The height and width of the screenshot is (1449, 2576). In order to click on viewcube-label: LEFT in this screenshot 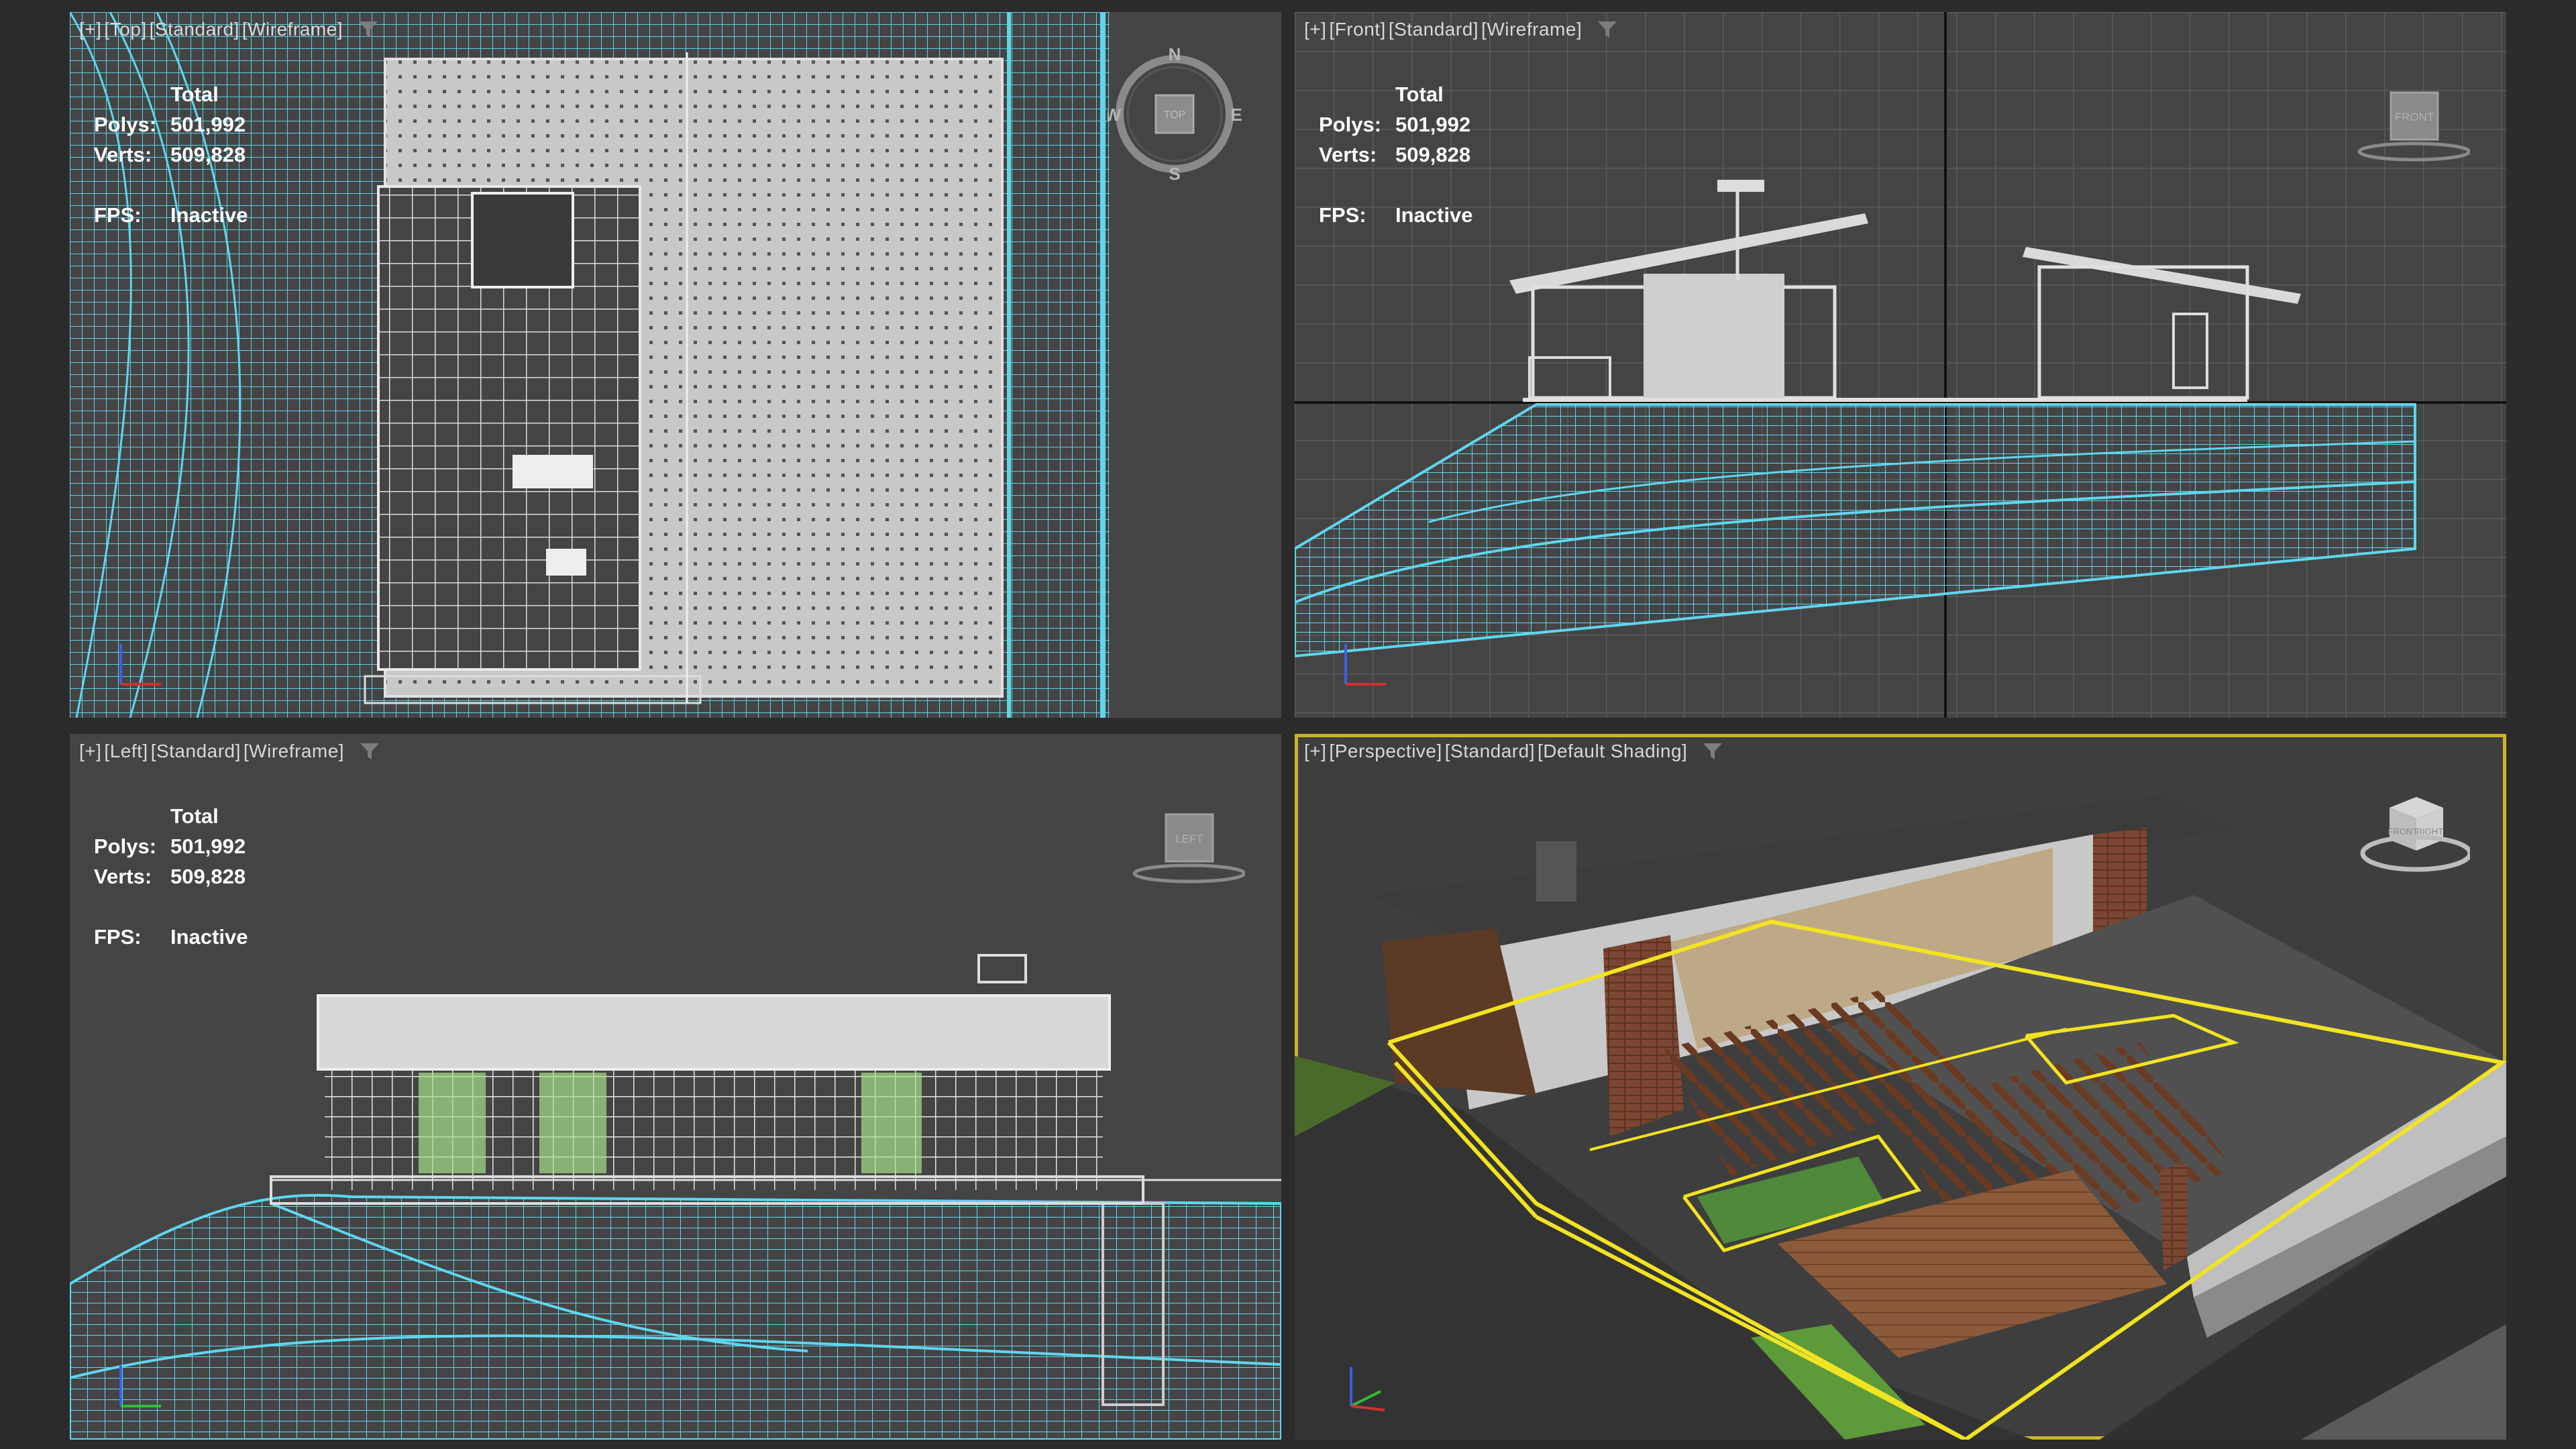, I will do `click(1189, 839)`.